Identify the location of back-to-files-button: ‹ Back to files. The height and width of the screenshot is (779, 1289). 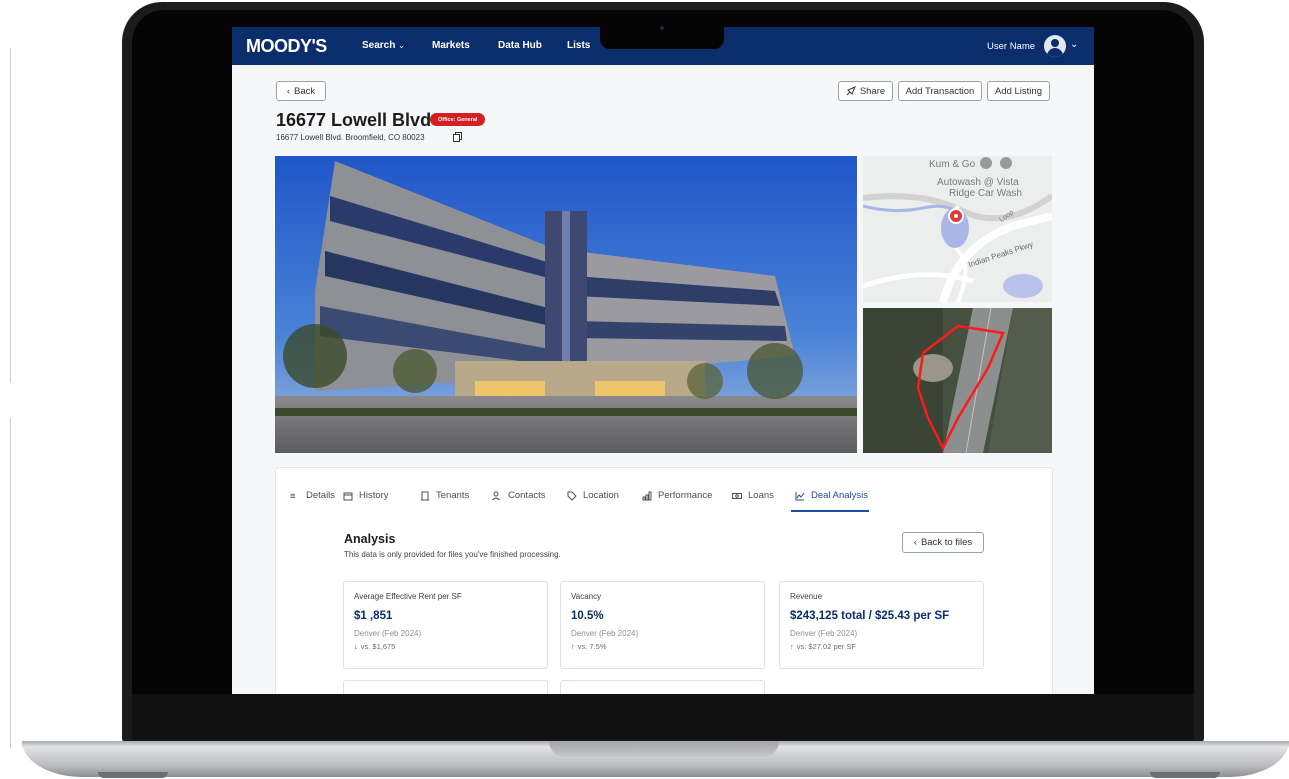
(943, 542).